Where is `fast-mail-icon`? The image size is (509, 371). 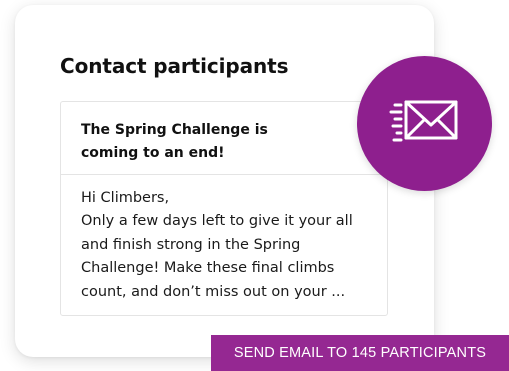
fast-mail-icon is located at coordinates (423, 121).